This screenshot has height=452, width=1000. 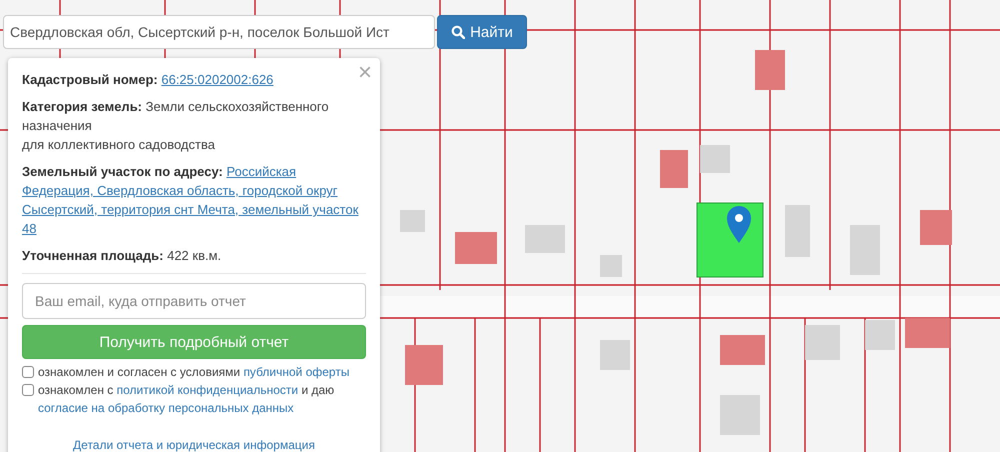 I want to click on consent-link: согласие на обработку персональных данных, so click(x=166, y=408).